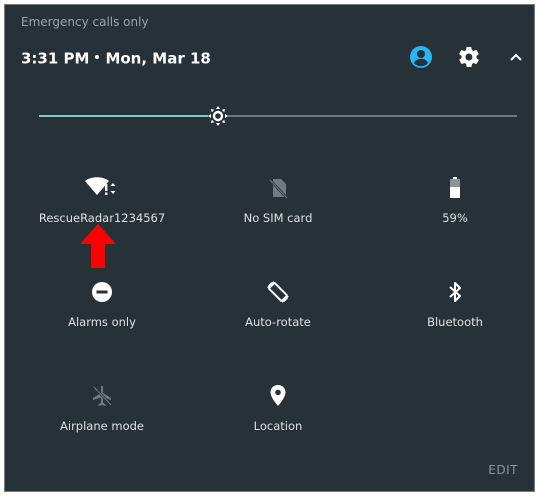 Image resolution: width=542 pixels, height=498 pixels. I want to click on settings-gear-icon, so click(469, 57).